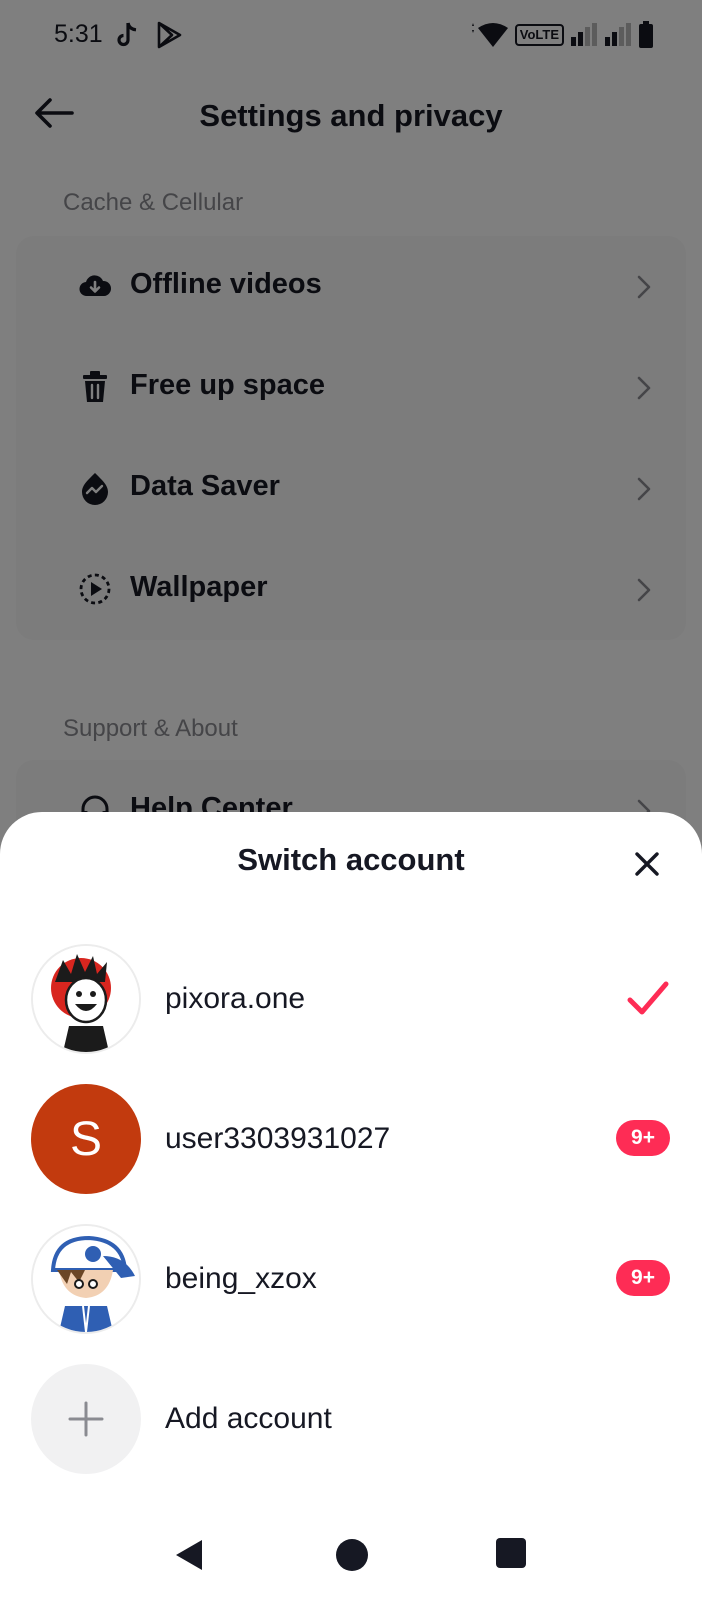 Image resolution: width=702 pixels, height=1600 pixels. I want to click on checkmark-icon, so click(648, 998).